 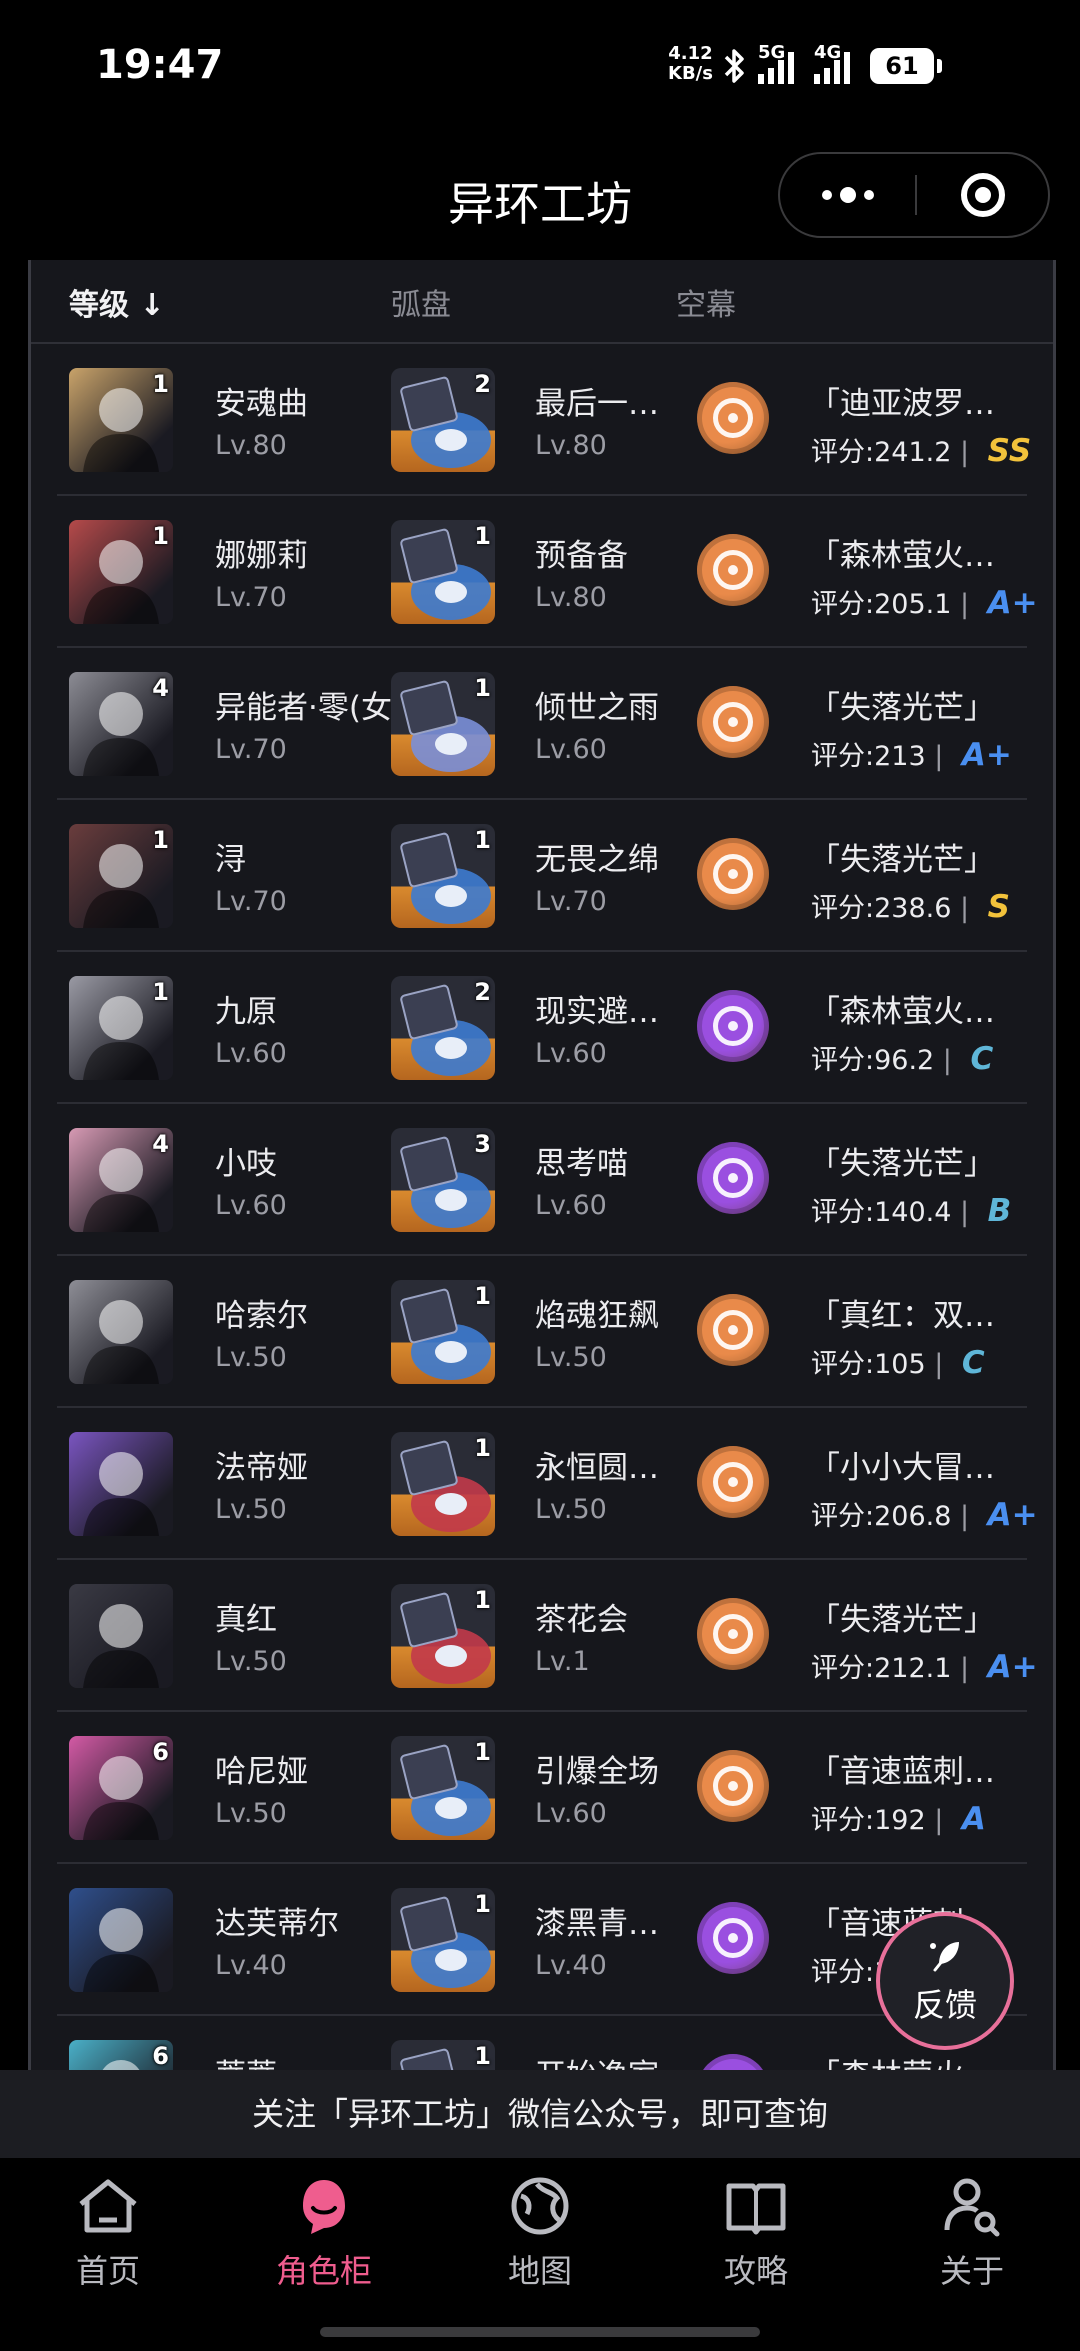 What do you see at coordinates (251, 1205) in the screenshot?
I see `character-level: Lv.60` at bounding box center [251, 1205].